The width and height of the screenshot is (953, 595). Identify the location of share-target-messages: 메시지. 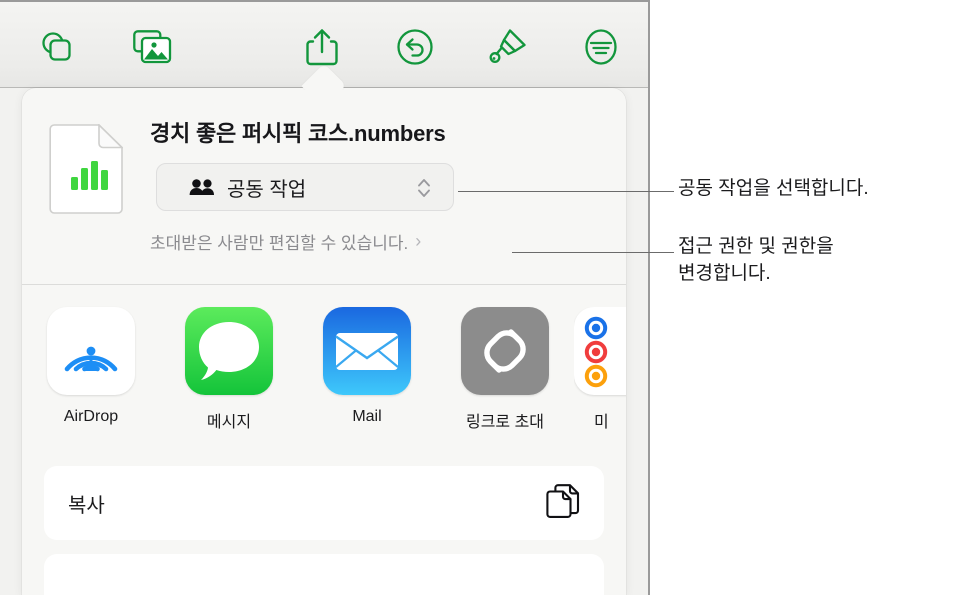
(229, 369).